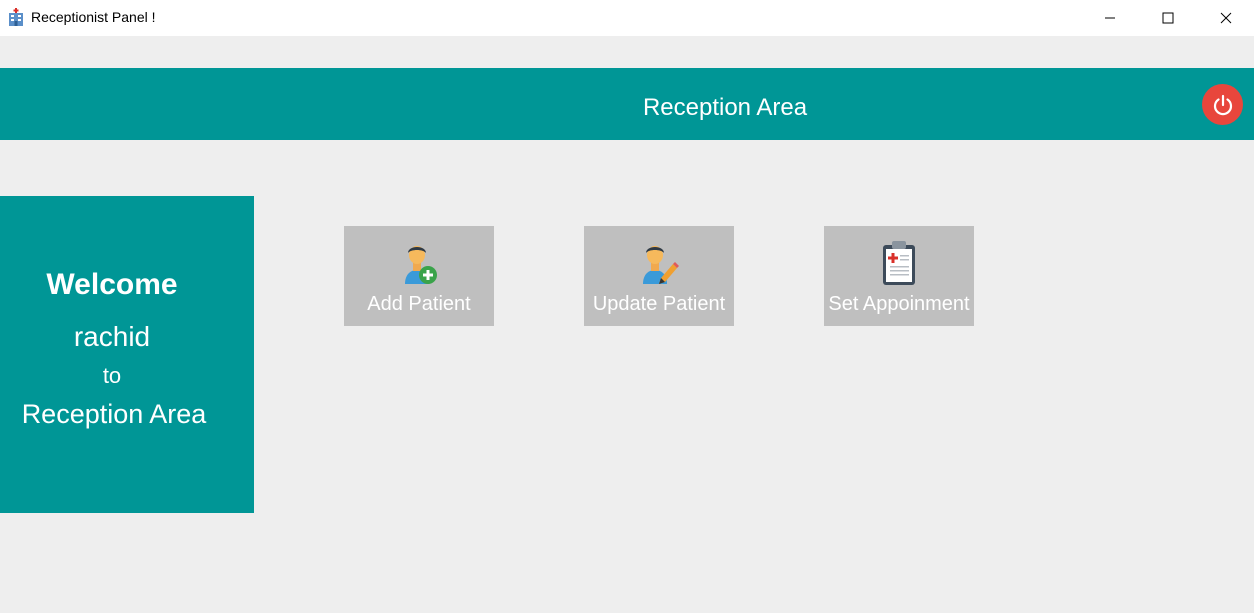 The height and width of the screenshot is (613, 1254). I want to click on header-bar: Reception Area, so click(627, 104).